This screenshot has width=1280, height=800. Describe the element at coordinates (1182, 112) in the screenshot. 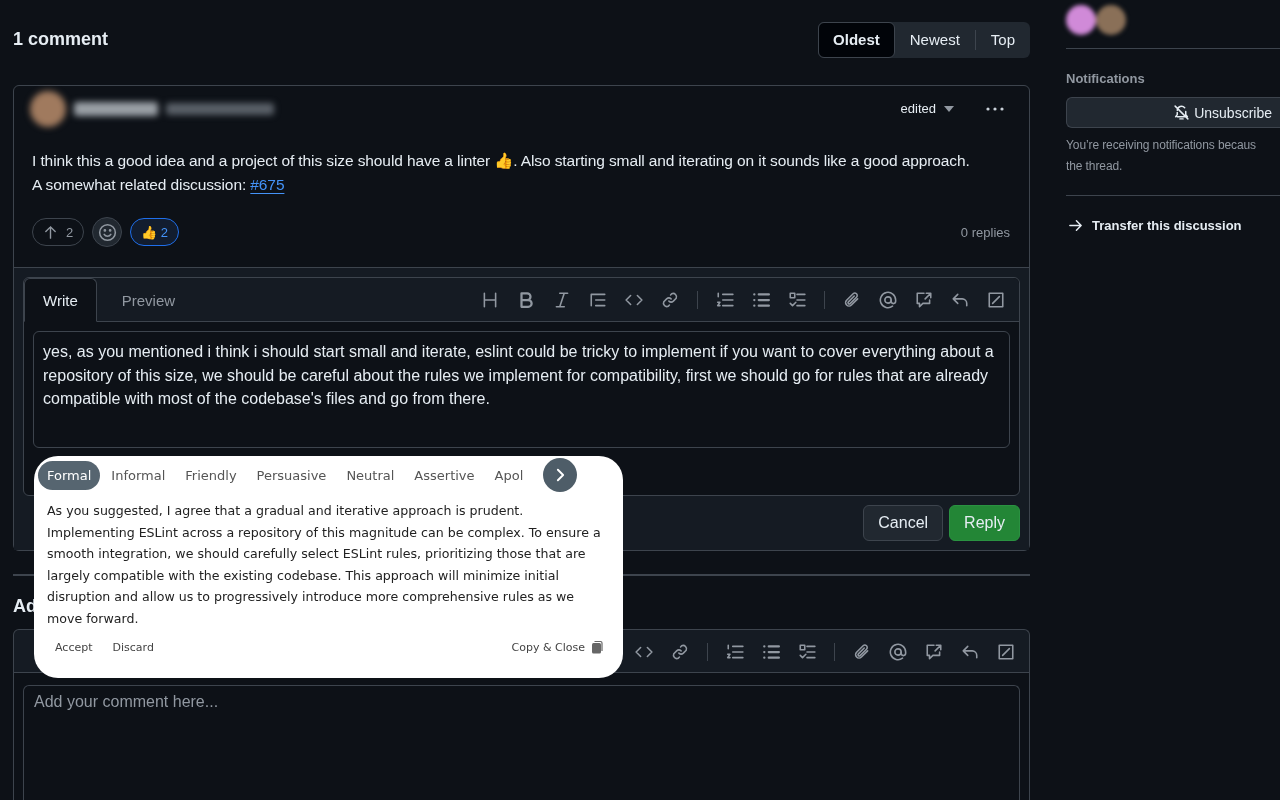

I see `bell-off-icon` at that location.